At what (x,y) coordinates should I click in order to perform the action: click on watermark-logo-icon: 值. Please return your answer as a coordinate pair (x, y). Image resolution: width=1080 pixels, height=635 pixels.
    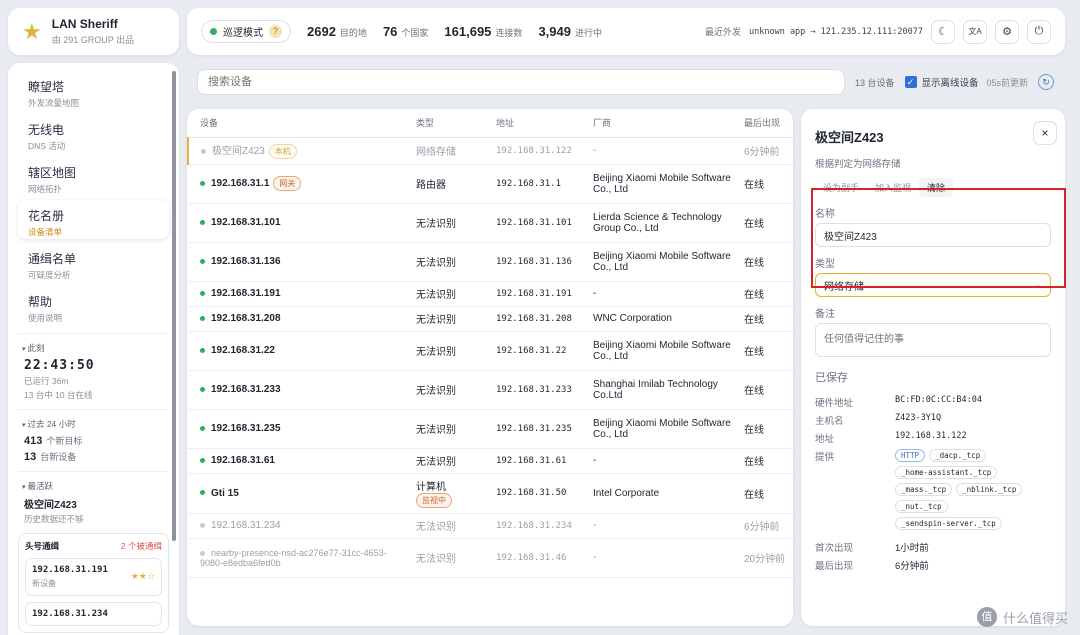
    Looking at the image, I should click on (986, 617).